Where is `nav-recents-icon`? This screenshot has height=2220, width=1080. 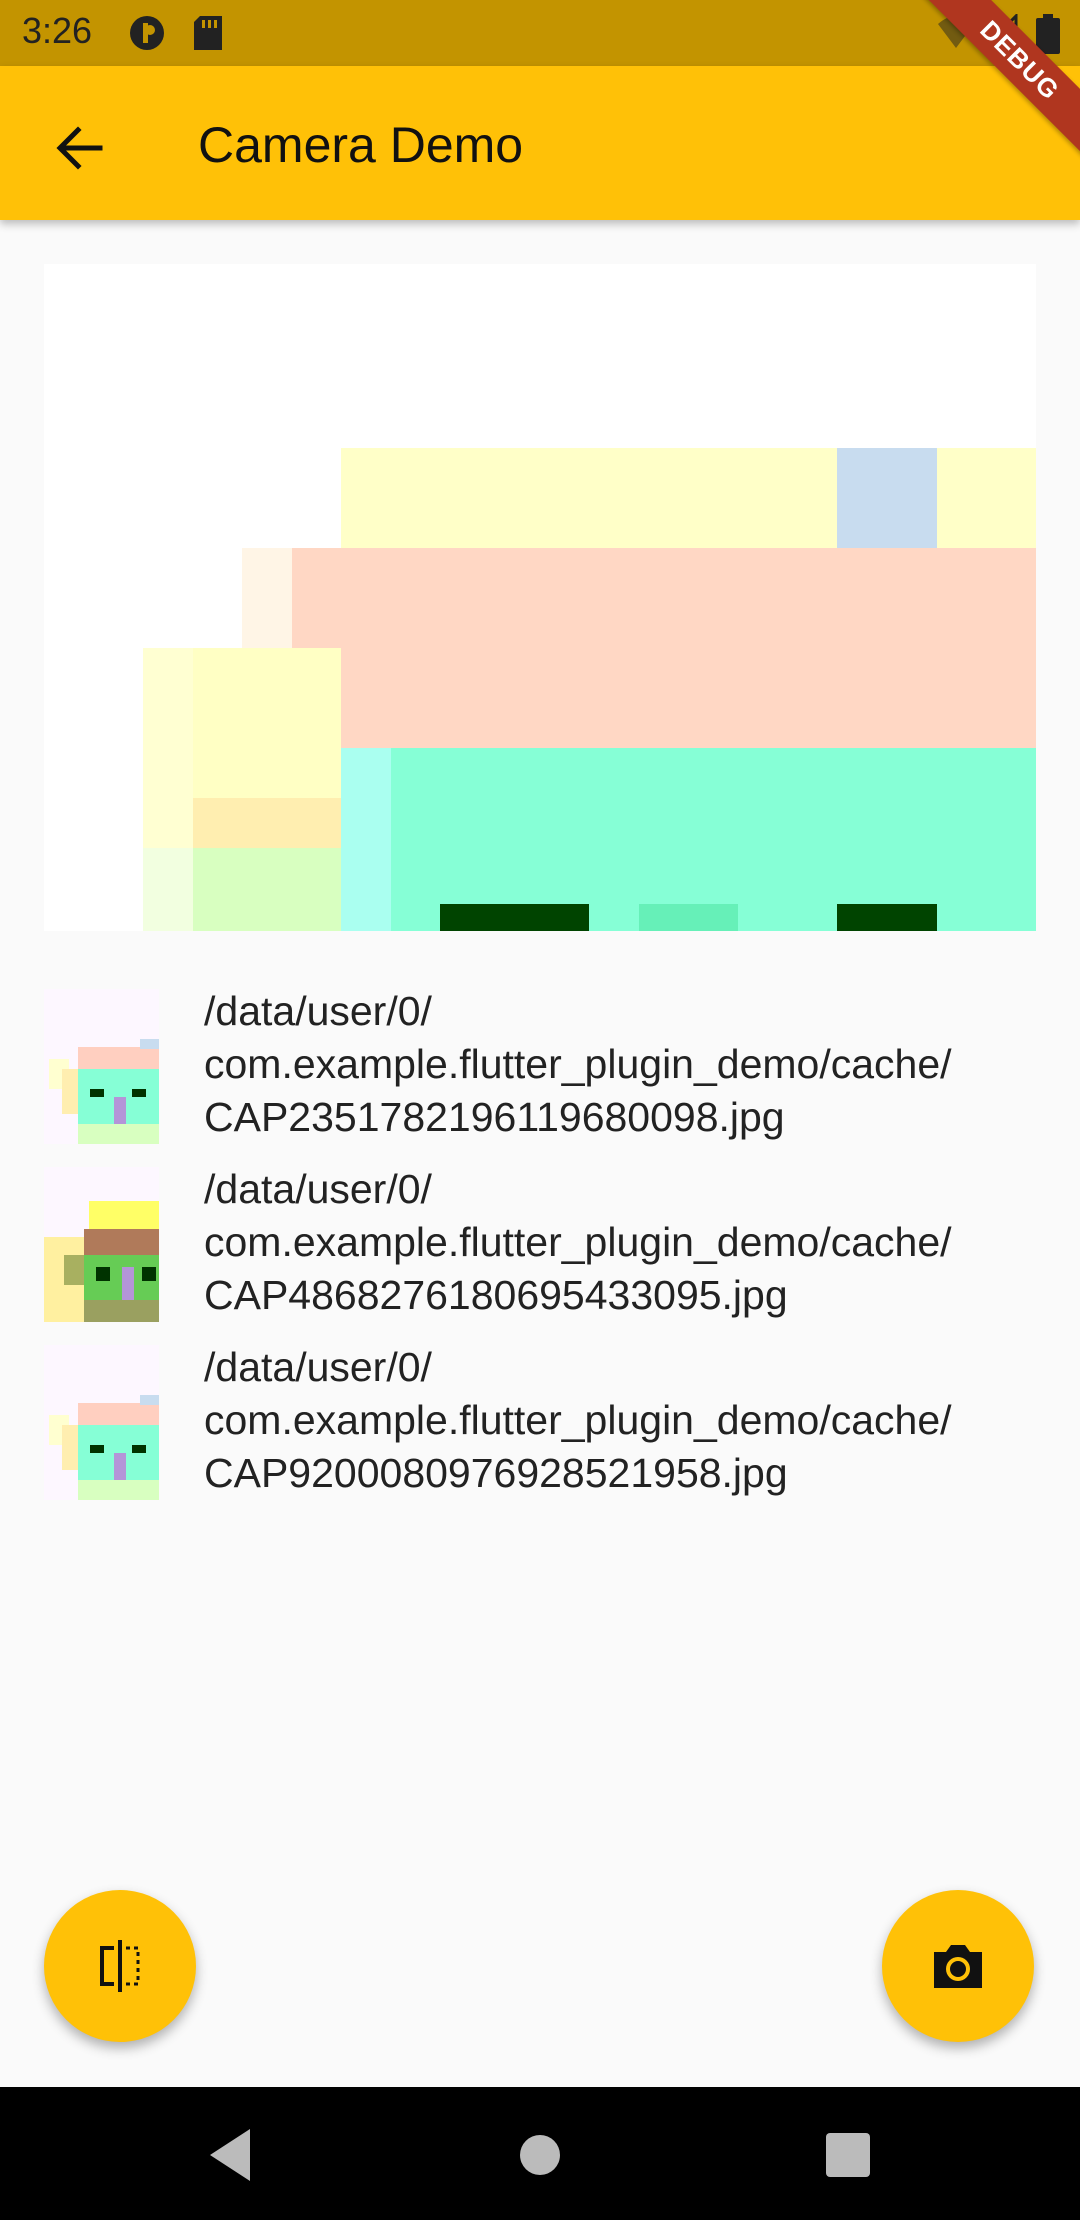
nav-recents-icon is located at coordinates (848, 2155).